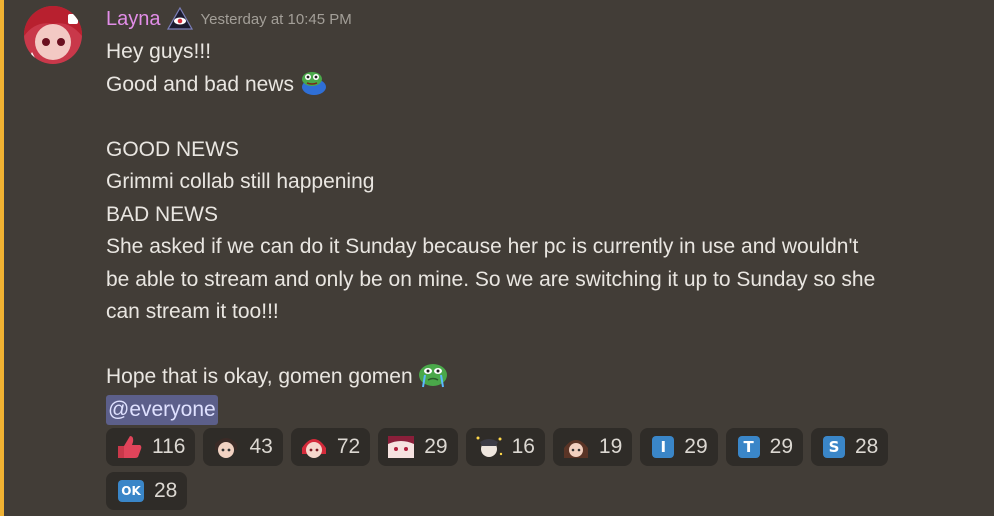 This screenshot has height=516, width=994. I want to click on message-line: can stream it too!!!, so click(192, 311).